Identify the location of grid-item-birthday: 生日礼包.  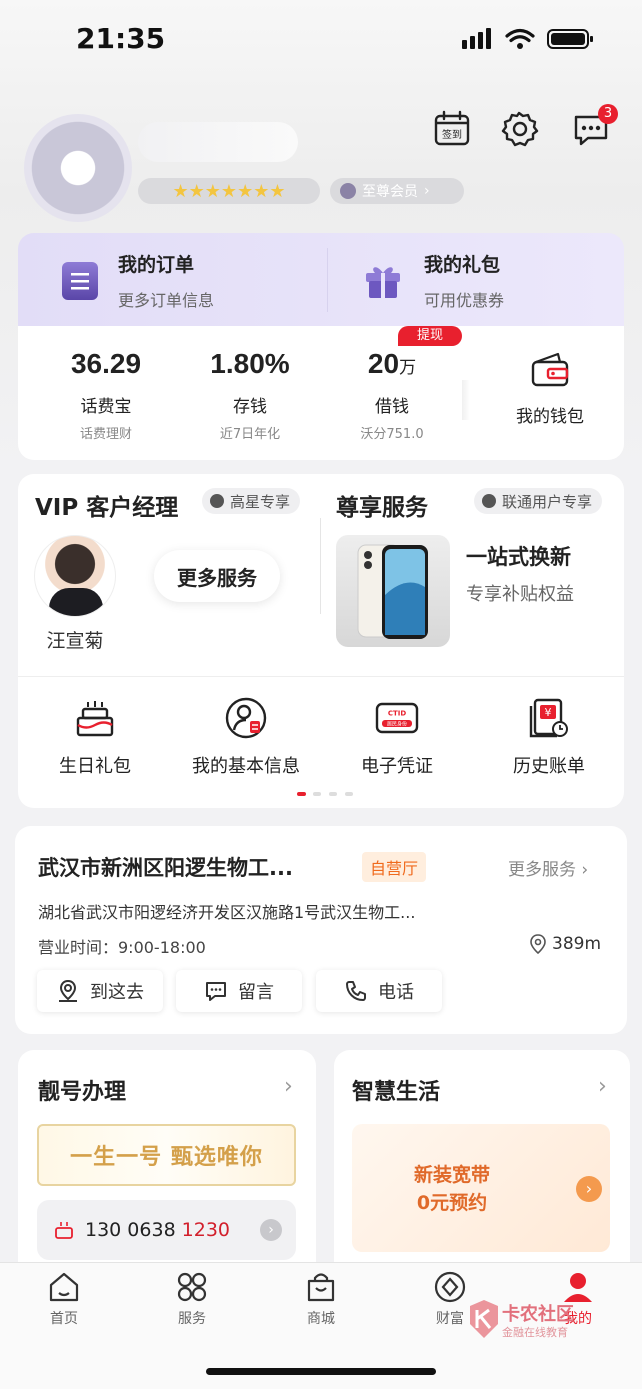
(95, 737).